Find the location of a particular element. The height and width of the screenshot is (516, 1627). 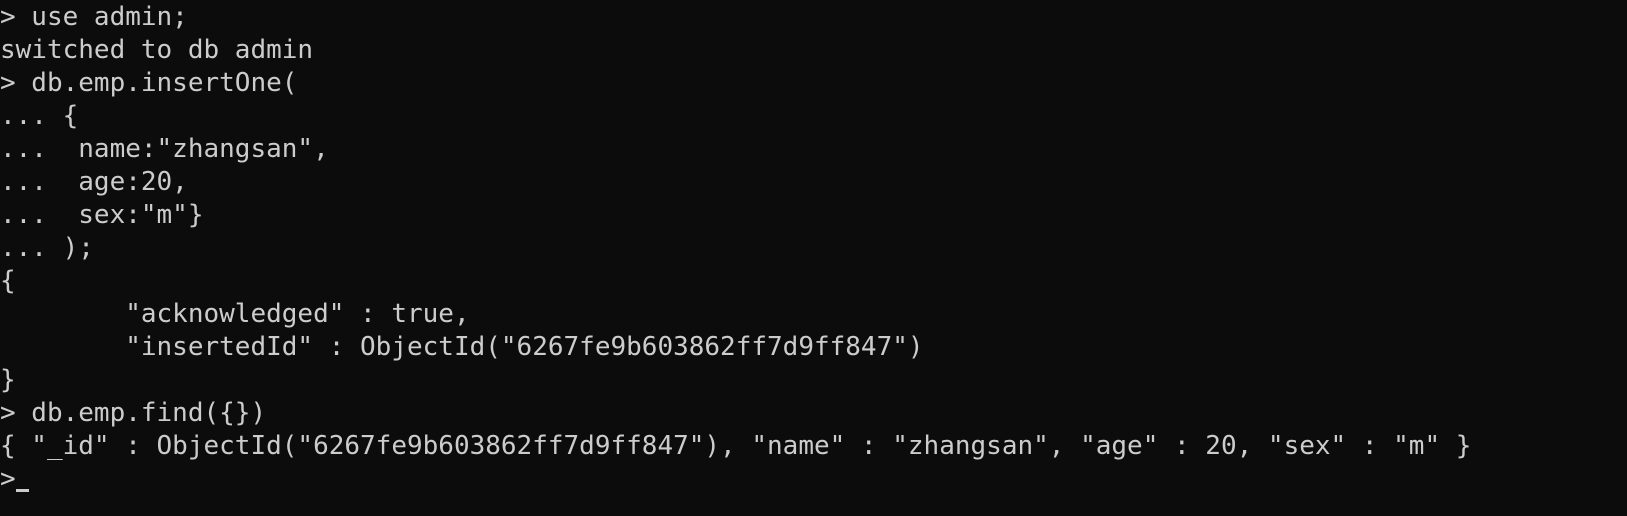

command-line: > db.emp.find({}) is located at coordinates (133, 413).